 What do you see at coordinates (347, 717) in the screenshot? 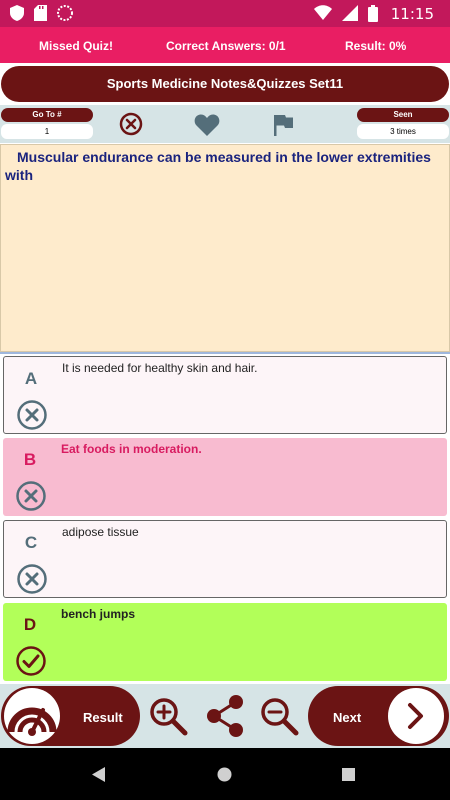
I see `next-label: Next` at bounding box center [347, 717].